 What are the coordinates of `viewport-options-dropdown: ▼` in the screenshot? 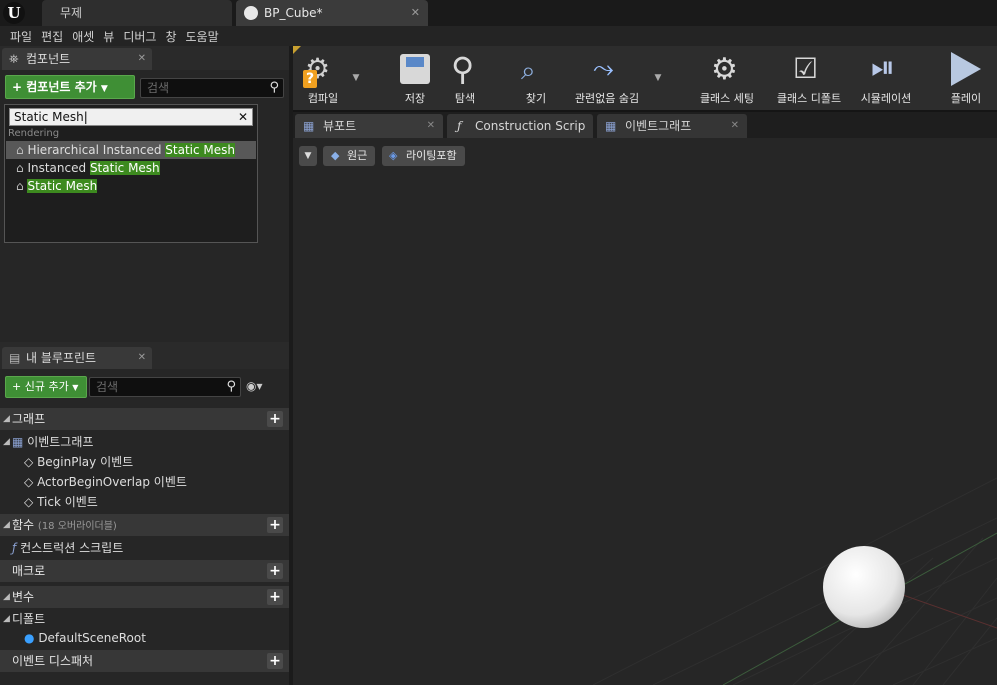 It's located at (308, 156).